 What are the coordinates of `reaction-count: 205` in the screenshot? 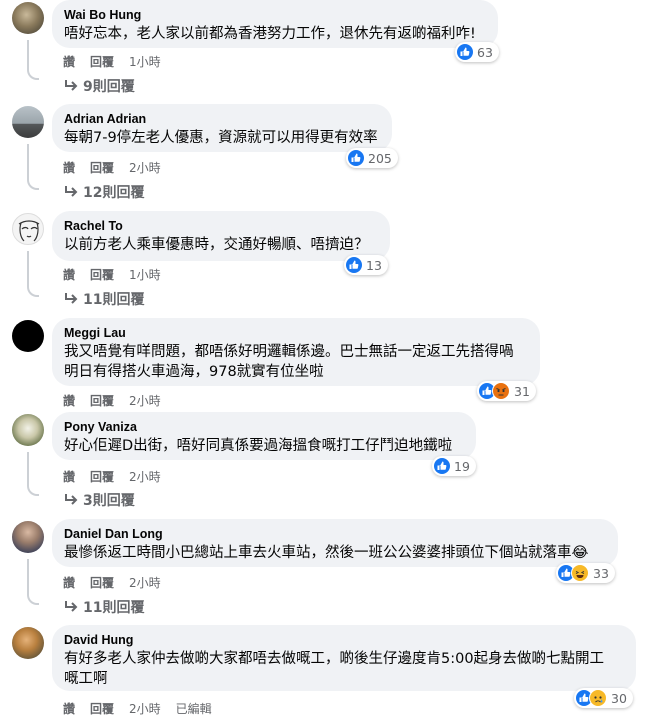 It's located at (380, 158).